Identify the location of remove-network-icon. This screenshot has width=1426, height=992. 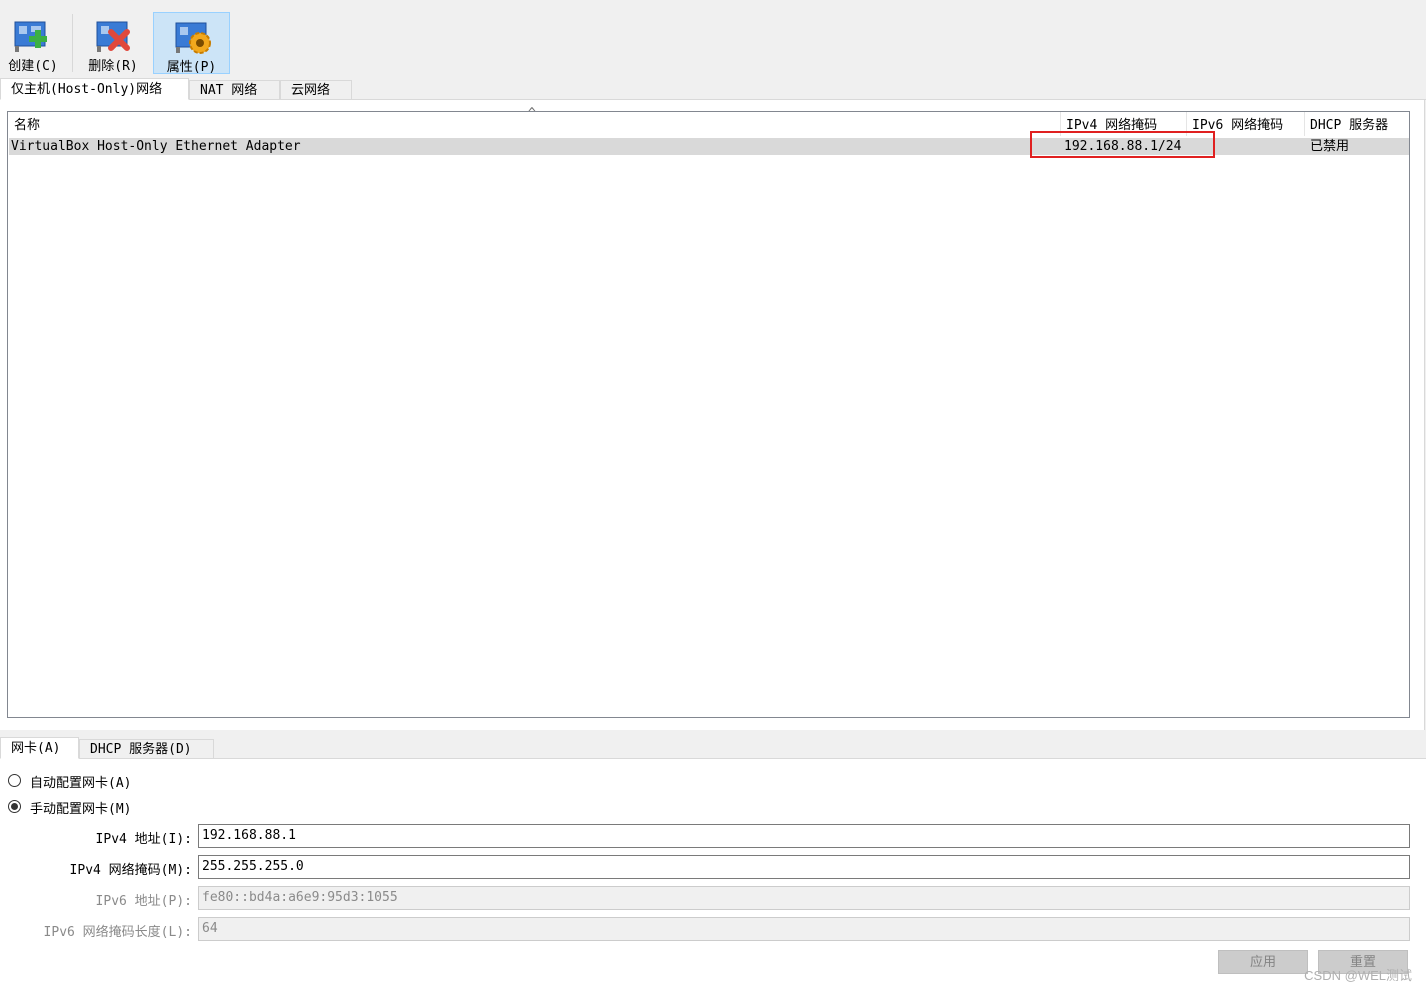
(113, 36).